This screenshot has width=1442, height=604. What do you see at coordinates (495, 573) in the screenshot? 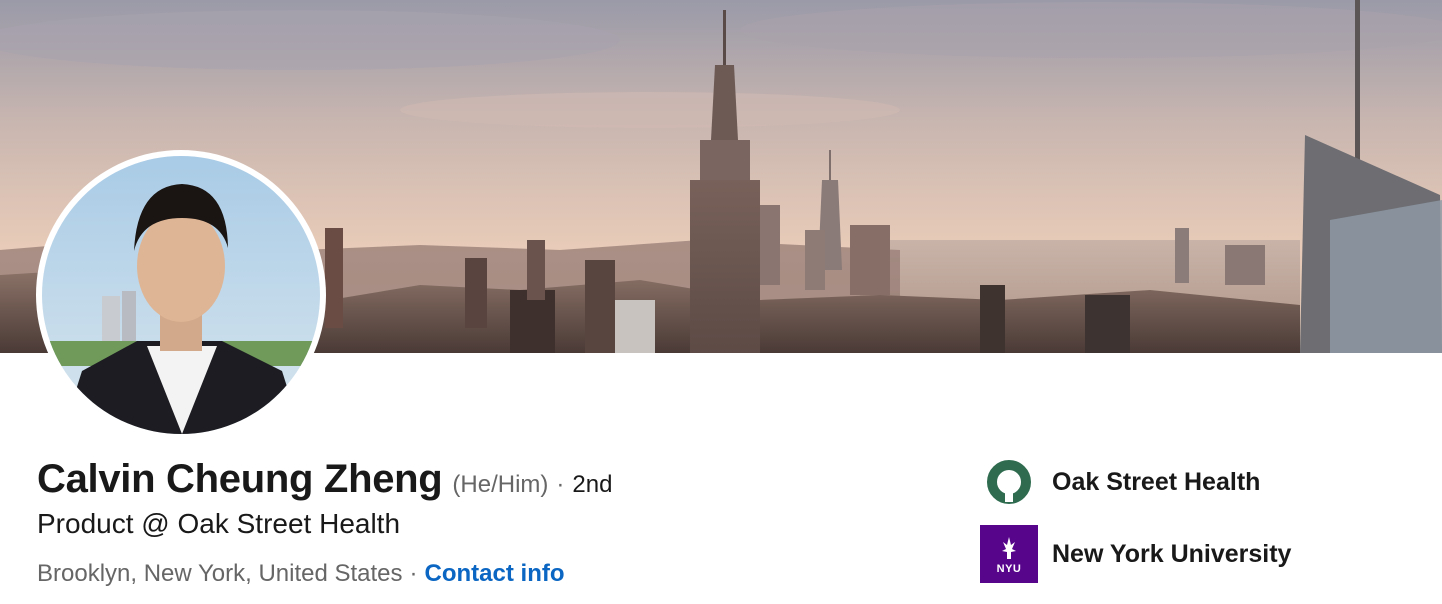
I see `contact-info-link: Contact info` at bounding box center [495, 573].